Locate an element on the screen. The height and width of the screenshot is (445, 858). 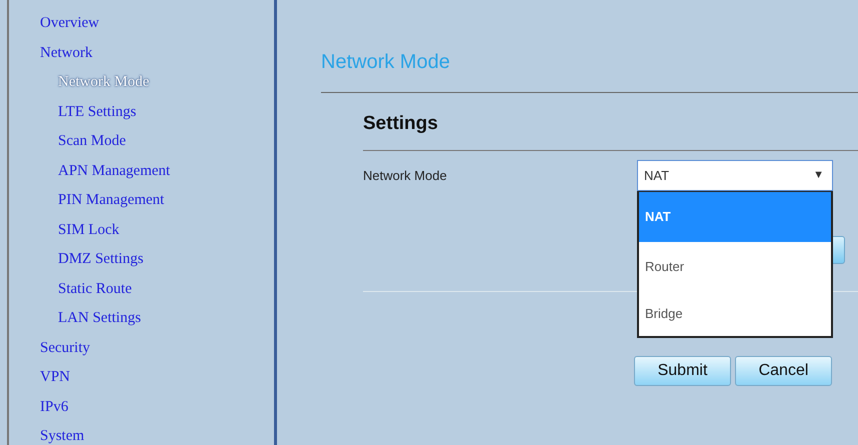
sidebar-item: Network is located at coordinates (141, 53).